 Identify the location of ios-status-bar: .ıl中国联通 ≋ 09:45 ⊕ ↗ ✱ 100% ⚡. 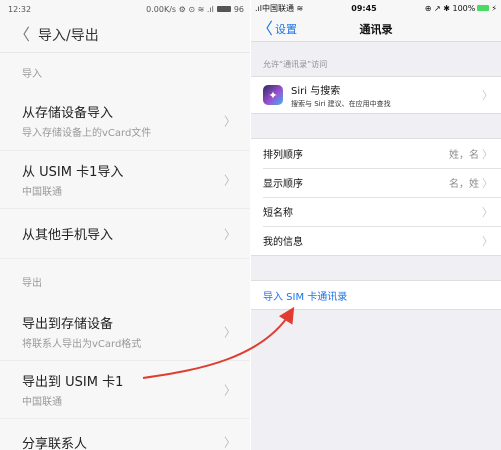
(376, 8).